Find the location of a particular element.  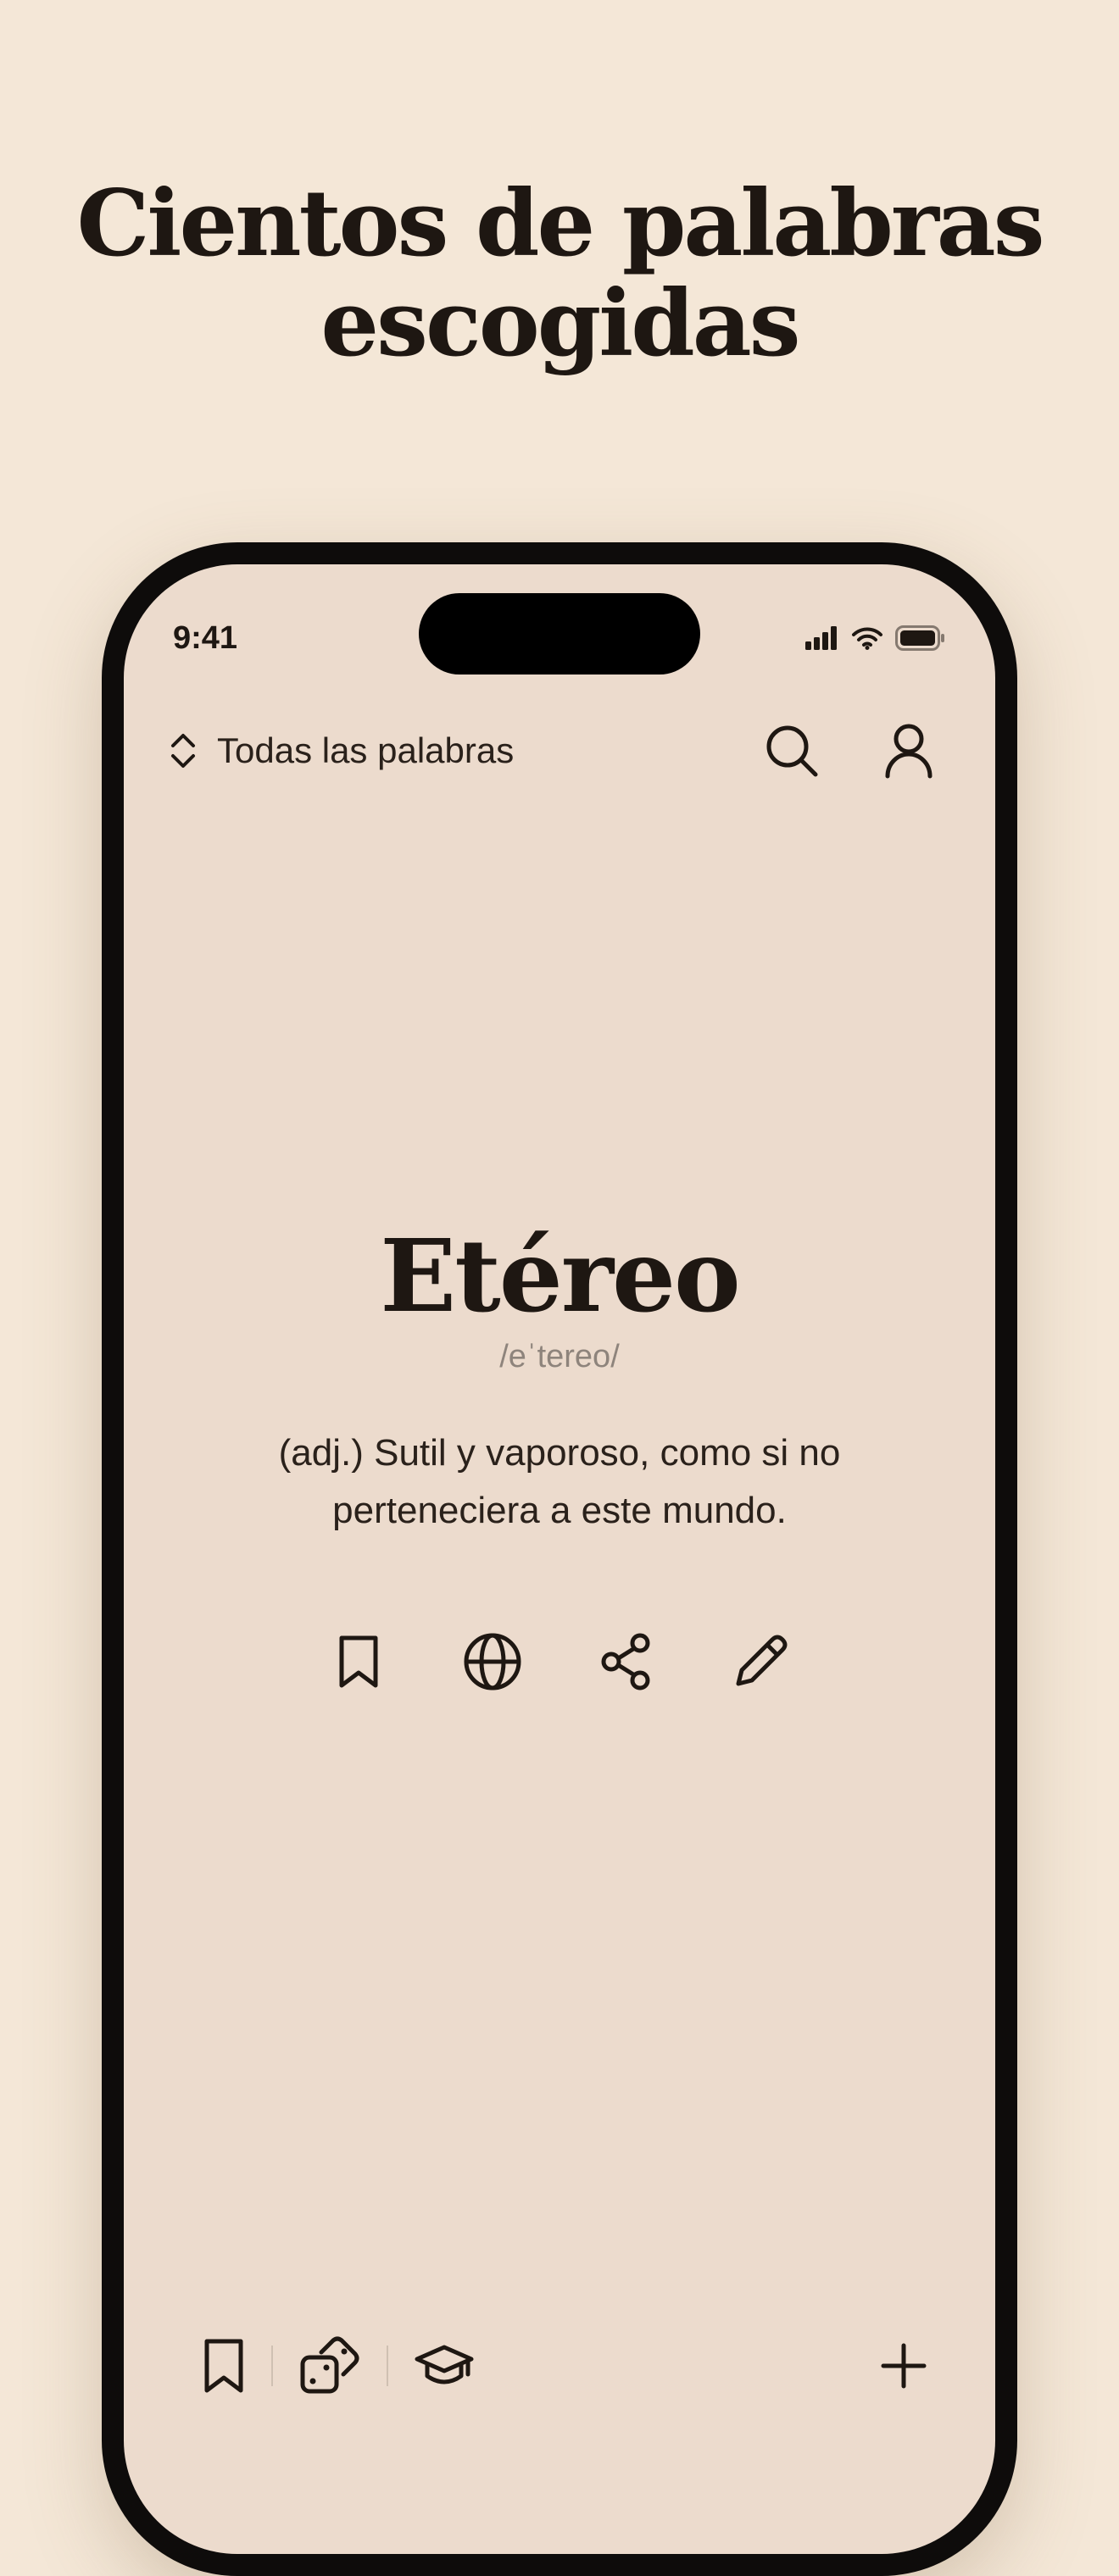

filter-label: Todas las palabras is located at coordinates (366, 750).